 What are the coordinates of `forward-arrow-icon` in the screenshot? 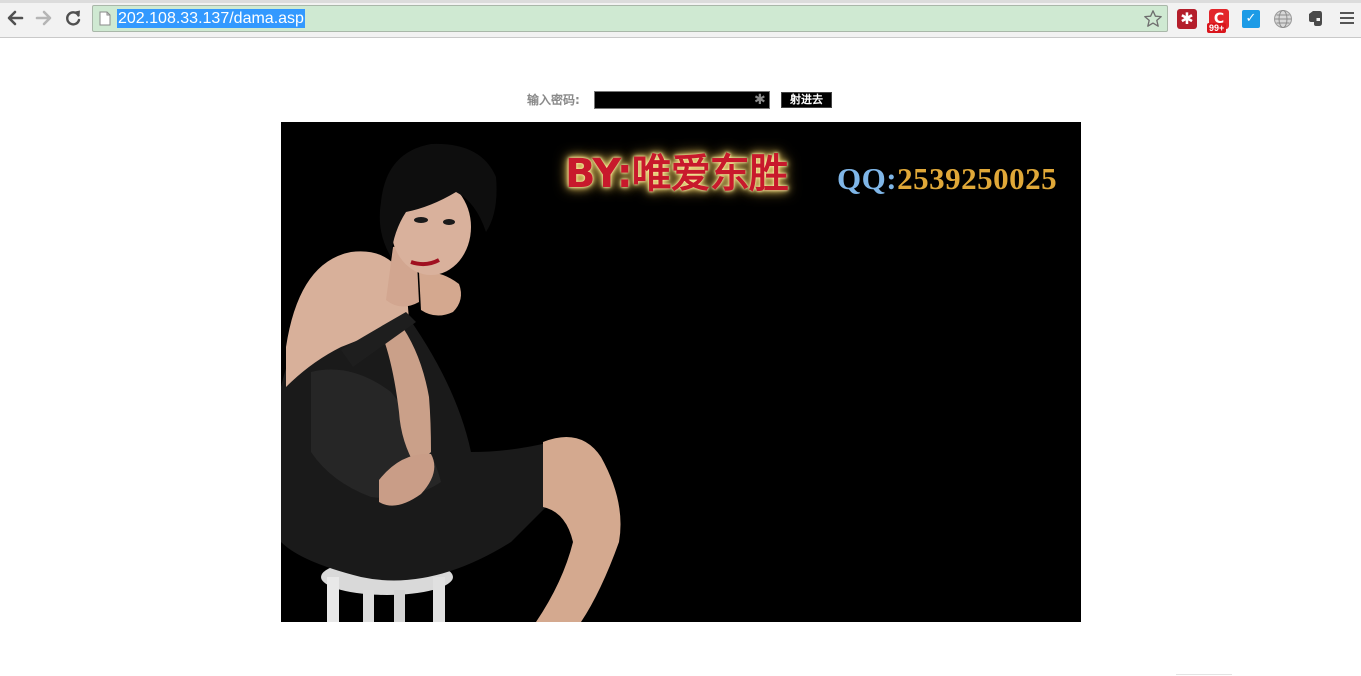 It's located at (43, 18).